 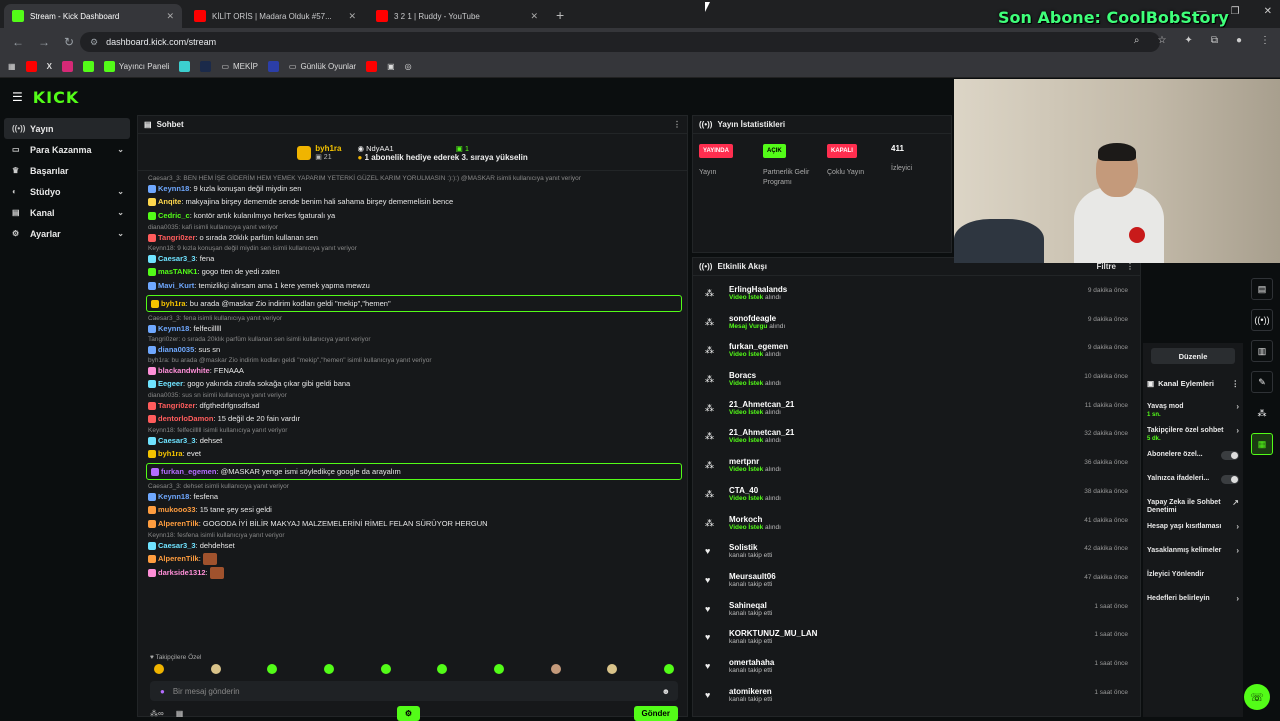 What do you see at coordinates (206, 66) in the screenshot?
I see `prime-bookmark-icon` at bounding box center [206, 66].